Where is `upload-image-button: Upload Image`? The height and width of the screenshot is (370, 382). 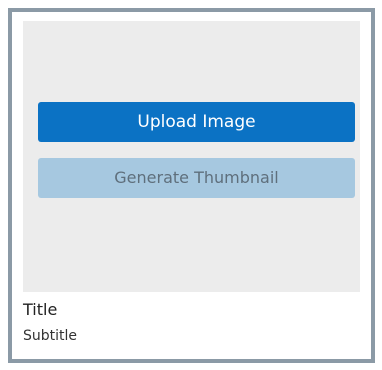
upload-image-button: Upload Image is located at coordinates (196, 122).